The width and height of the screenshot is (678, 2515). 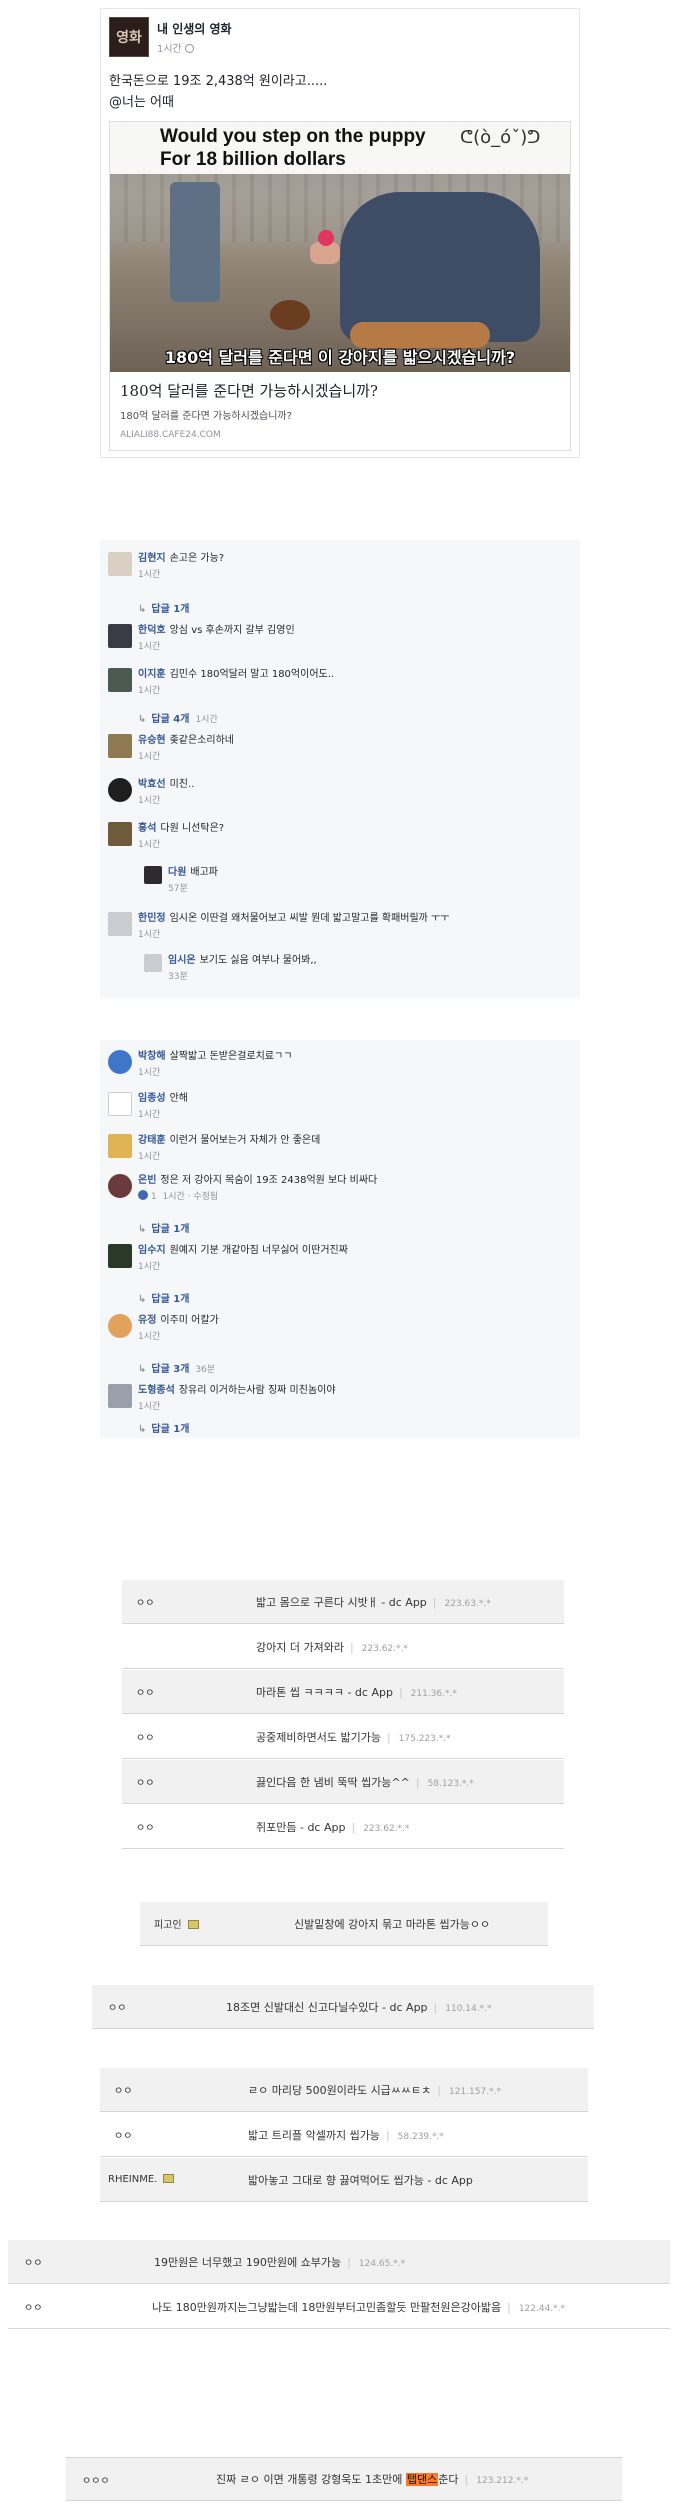 What do you see at coordinates (327, 2007) in the screenshot?
I see `dc-reply-text: 18조면 신발대신 신고다닐수있다 - dc App` at bounding box center [327, 2007].